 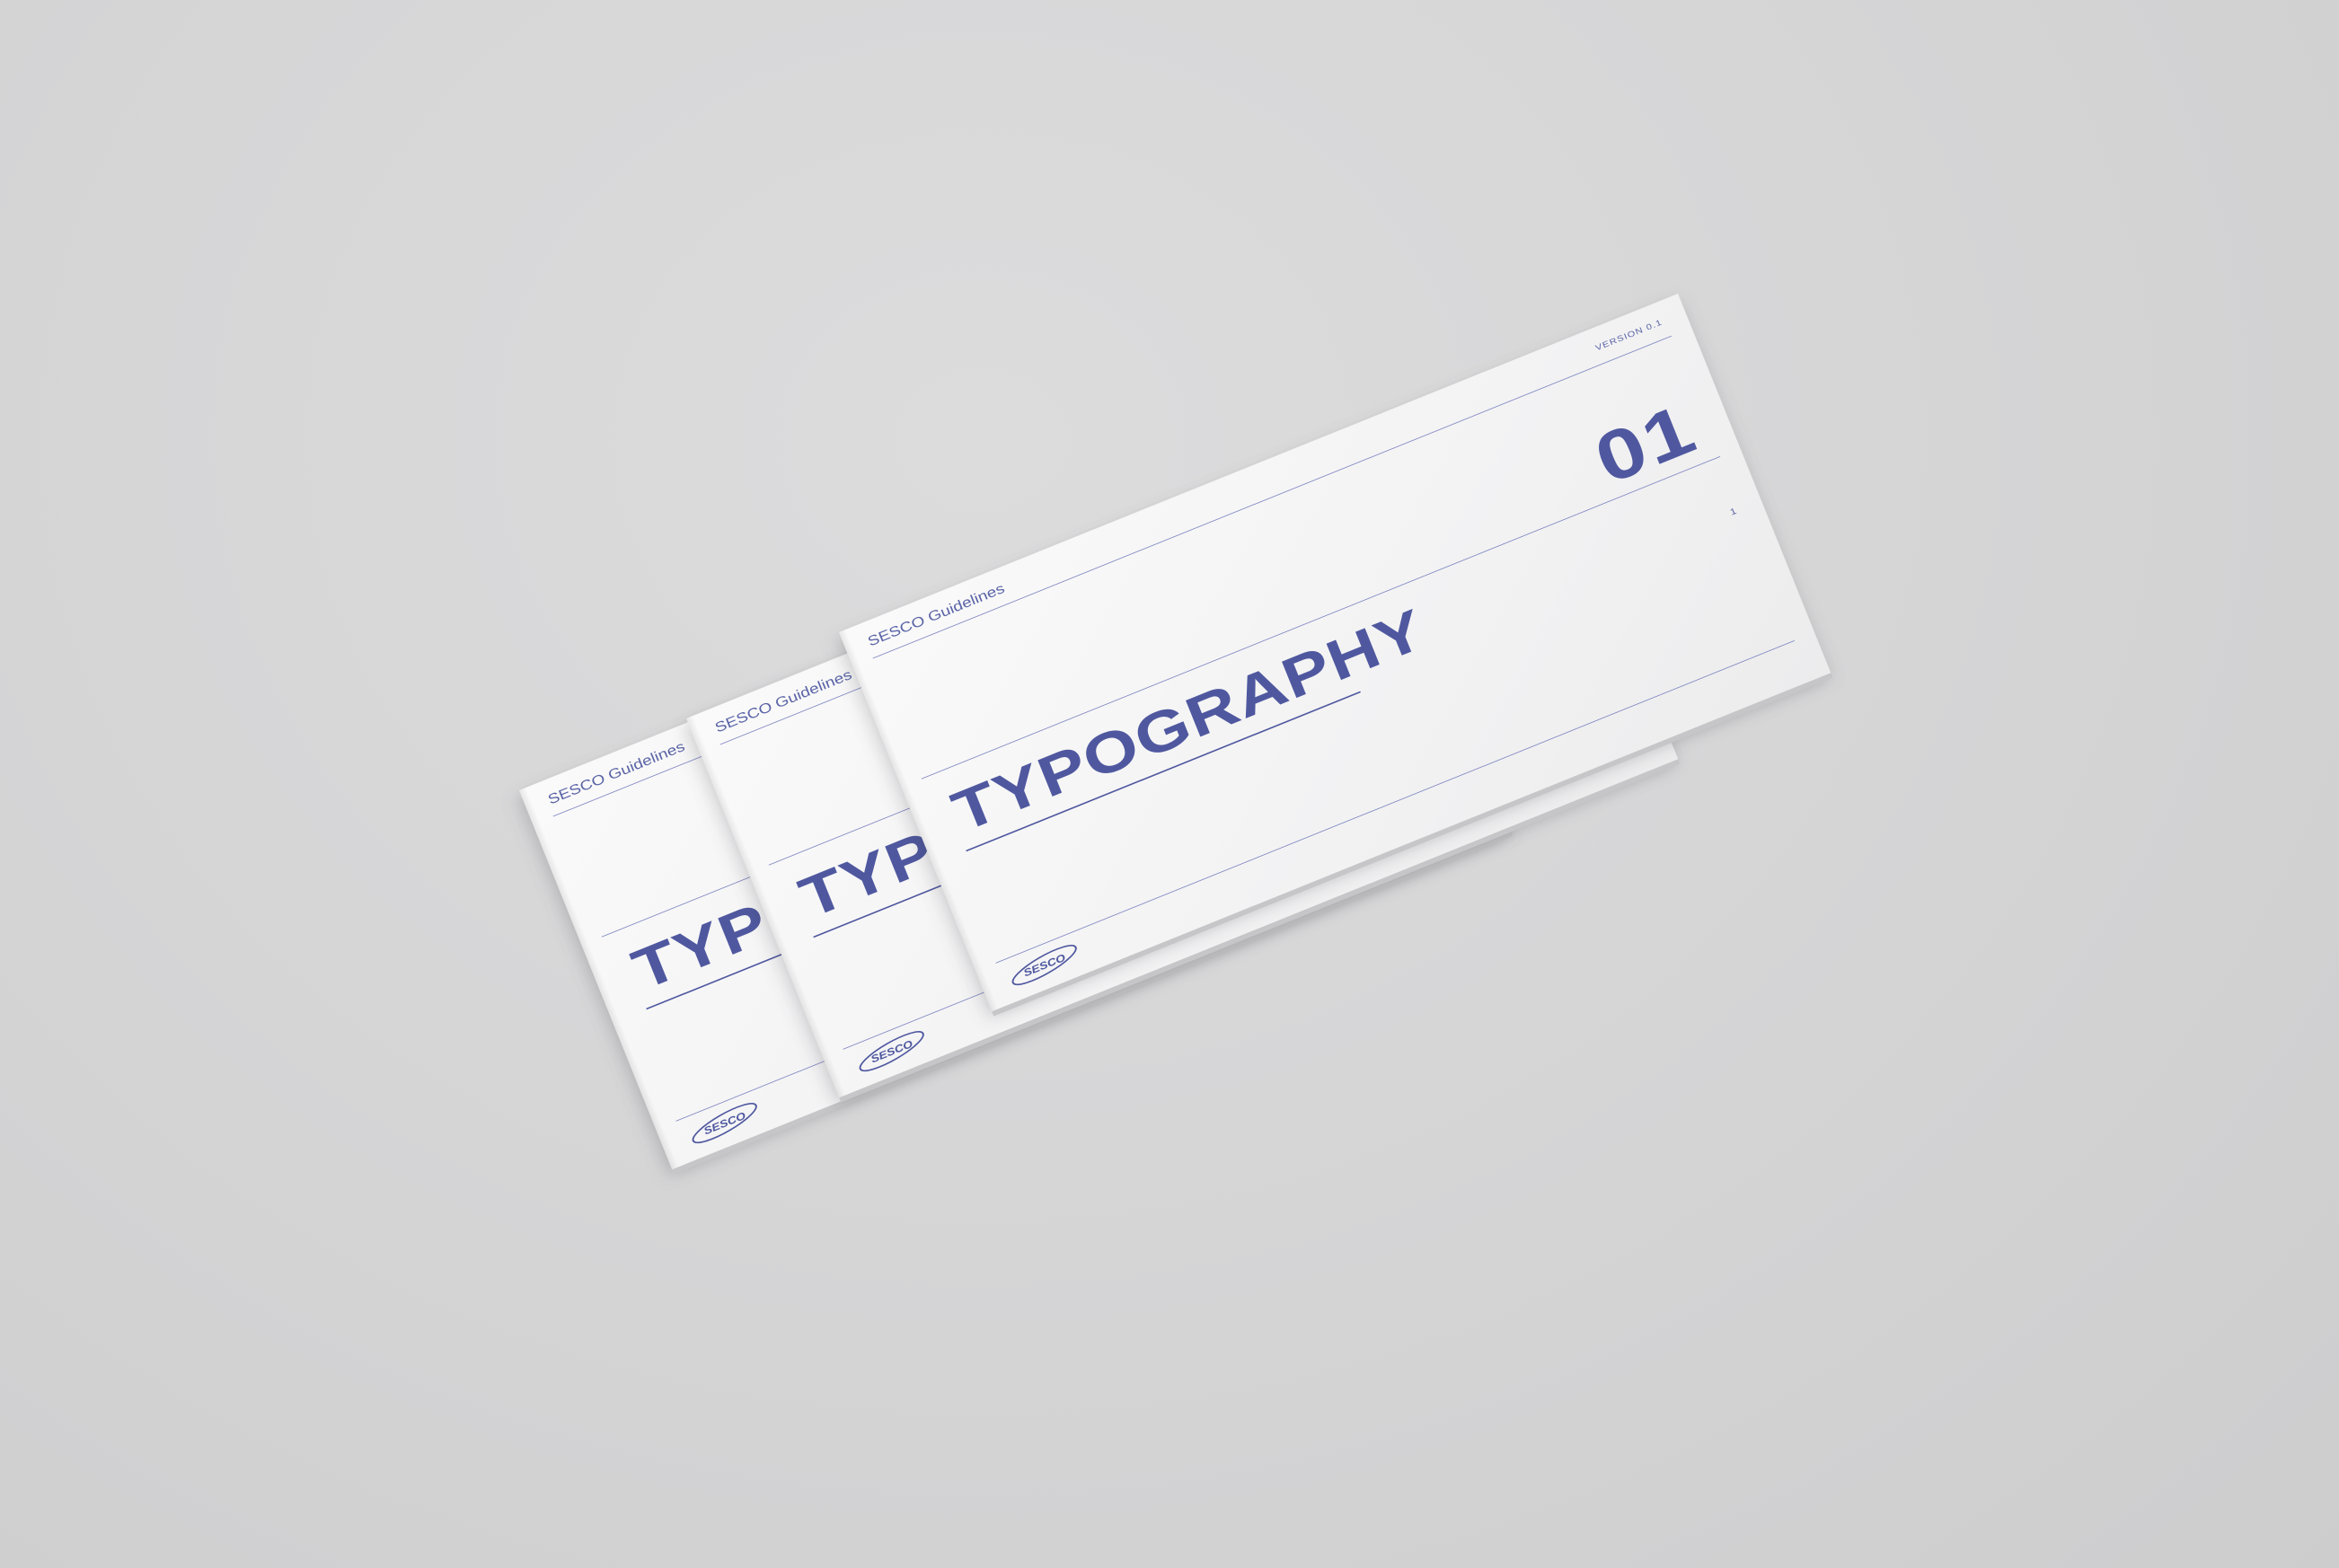 I want to click on middle-rule, so click(x=1321, y=617).